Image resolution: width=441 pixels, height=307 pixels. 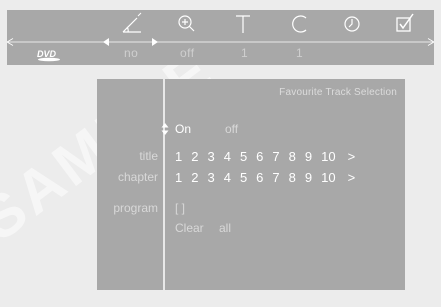 What do you see at coordinates (187, 53) in the screenshot?
I see `zoom-value: off` at bounding box center [187, 53].